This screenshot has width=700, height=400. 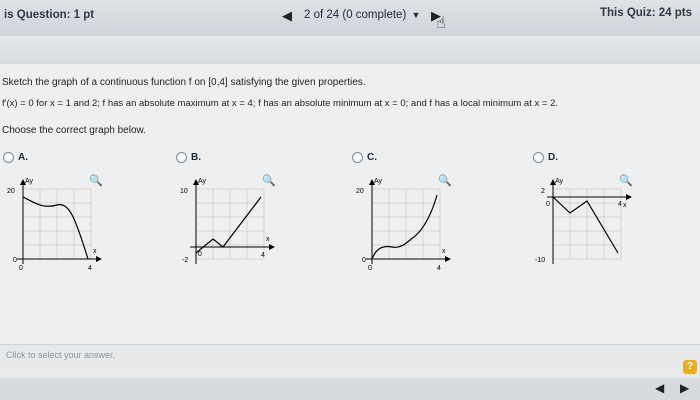 I want to click on question-instruction: Choose the correct graph below., so click(x=74, y=130).